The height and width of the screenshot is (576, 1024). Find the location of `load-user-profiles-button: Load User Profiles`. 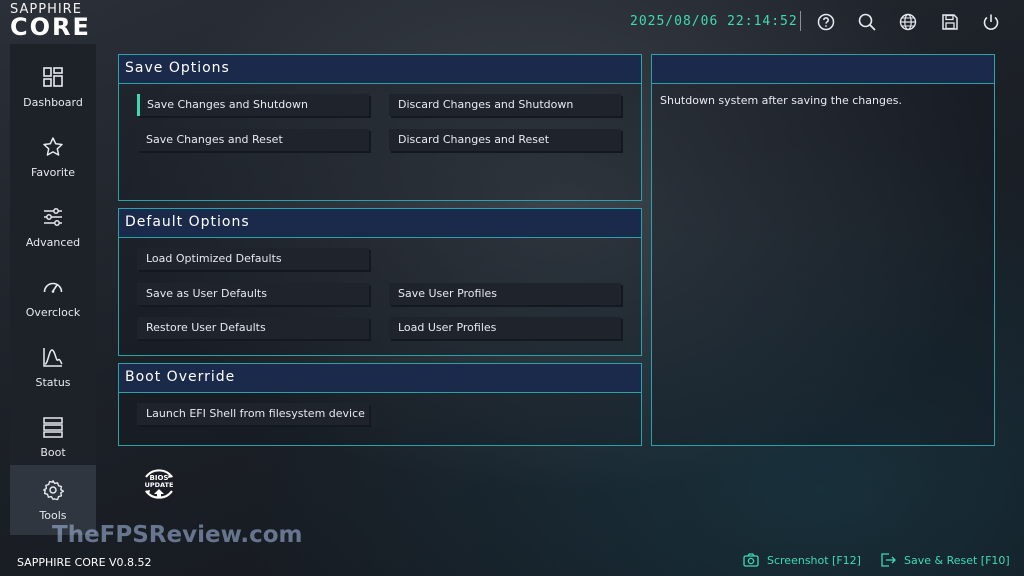

load-user-profiles-button: Load User Profiles is located at coordinates (505, 328).